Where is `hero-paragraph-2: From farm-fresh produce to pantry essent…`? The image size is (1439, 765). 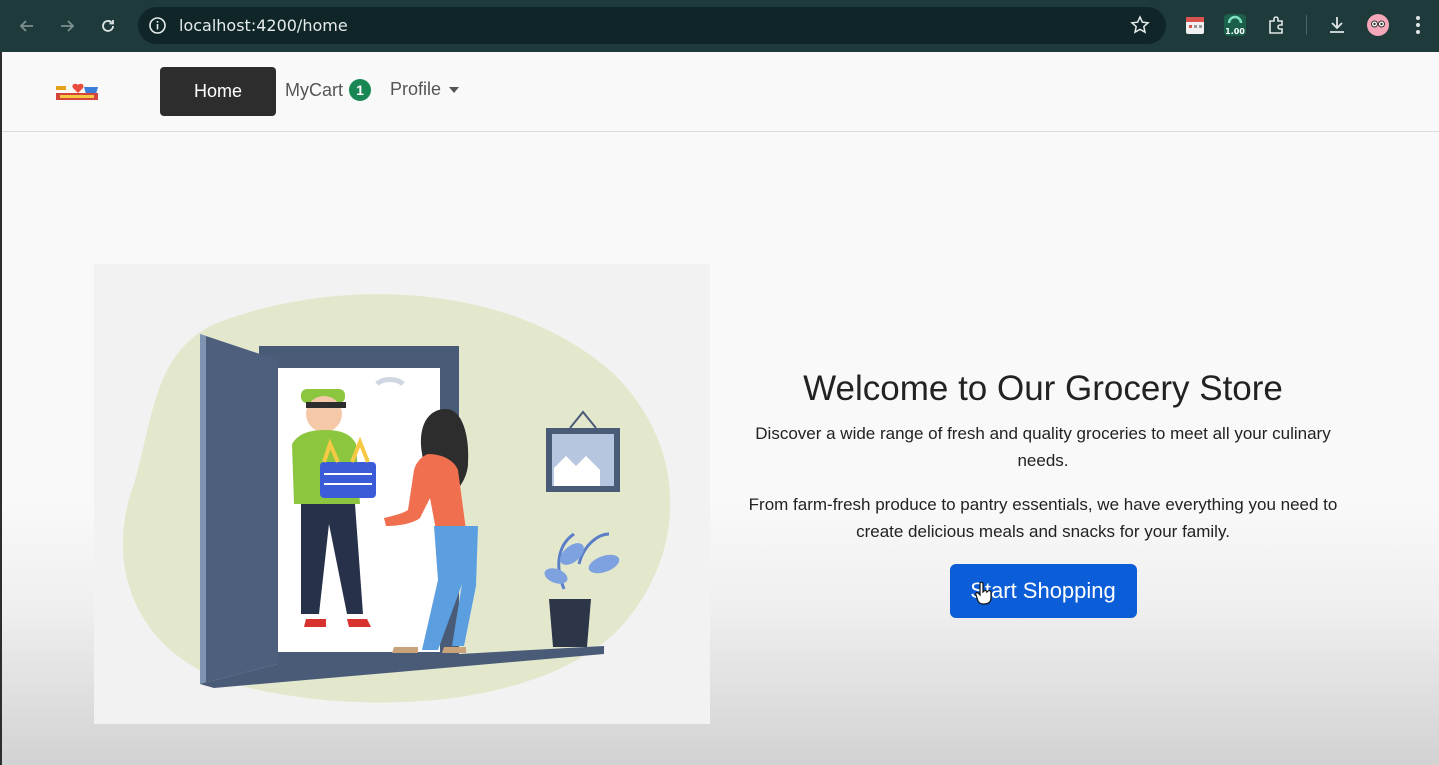
hero-paragraph-2: From farm-fresh produce to pantry essent… is located at coordinates (1043, 518).